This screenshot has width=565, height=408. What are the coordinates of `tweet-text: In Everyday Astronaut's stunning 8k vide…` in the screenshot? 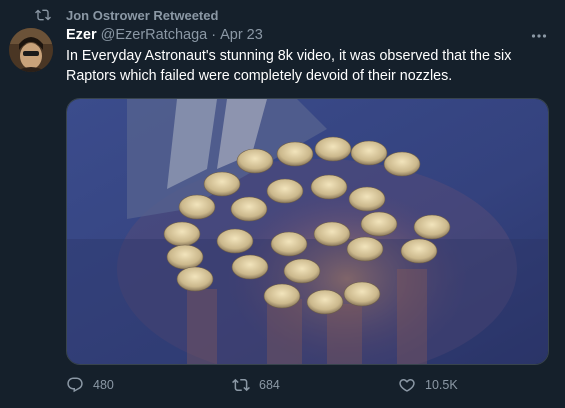 It's located at (289, 66).